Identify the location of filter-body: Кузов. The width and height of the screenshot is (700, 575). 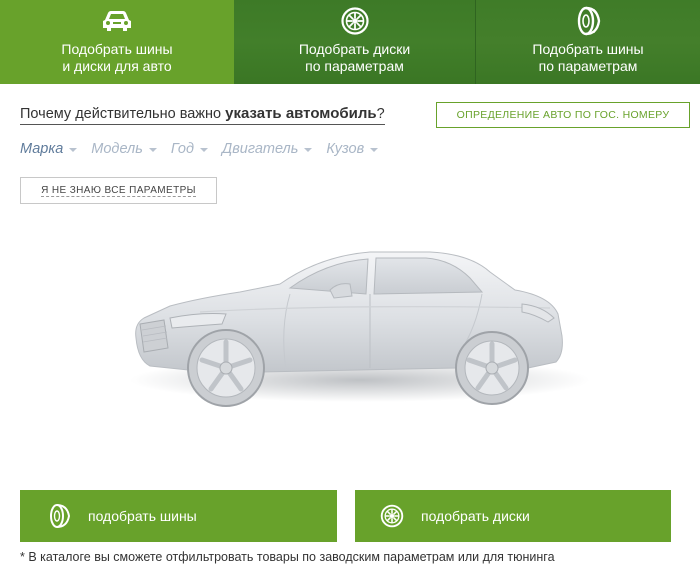
(352, 149).